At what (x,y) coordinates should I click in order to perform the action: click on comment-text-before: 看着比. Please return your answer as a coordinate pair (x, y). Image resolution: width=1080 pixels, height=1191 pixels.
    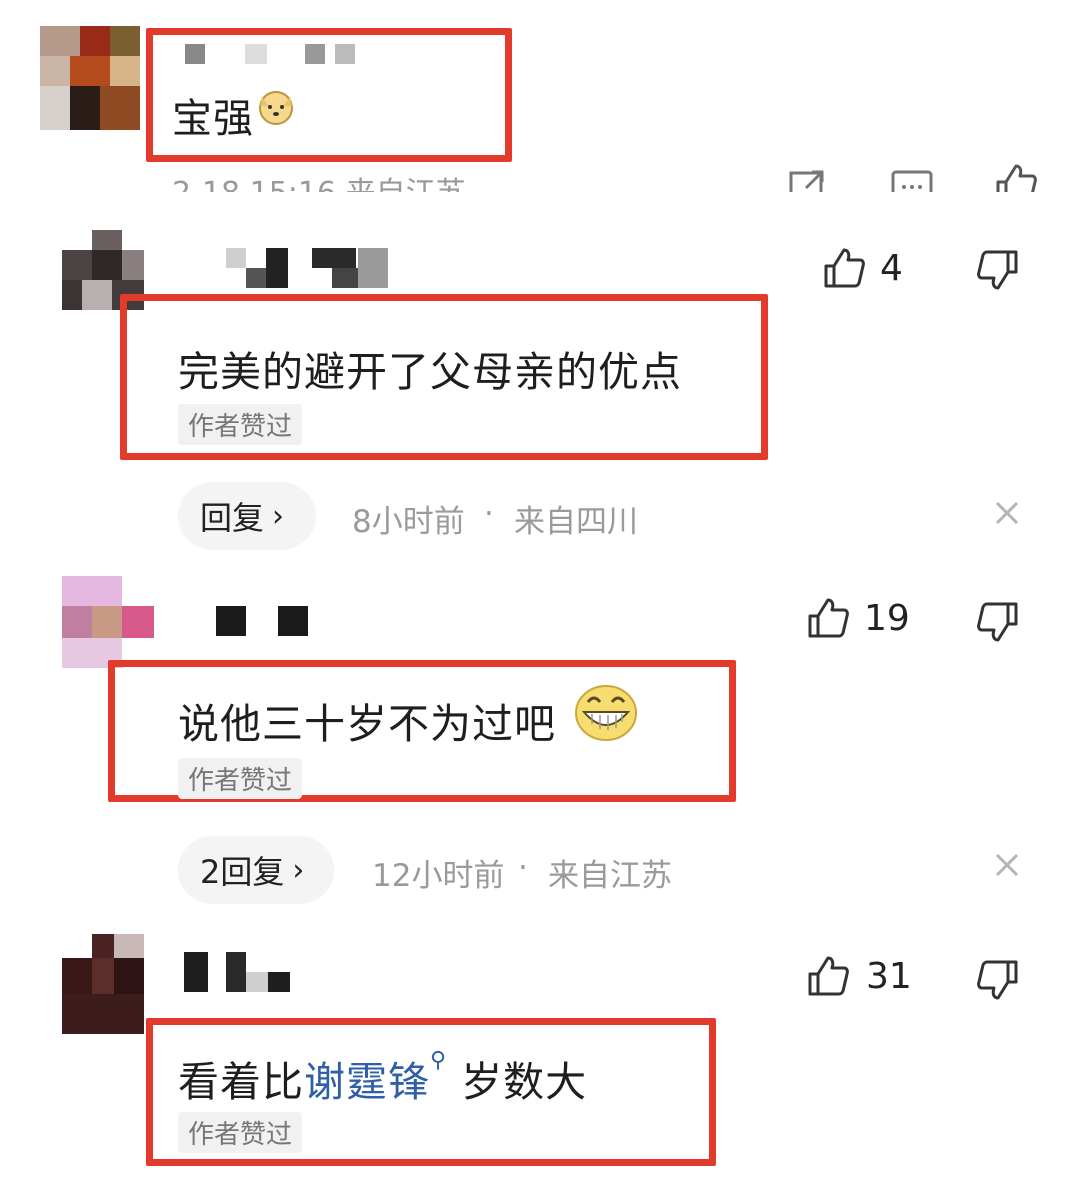
    Looking at the image, I should click on (241, 1082).